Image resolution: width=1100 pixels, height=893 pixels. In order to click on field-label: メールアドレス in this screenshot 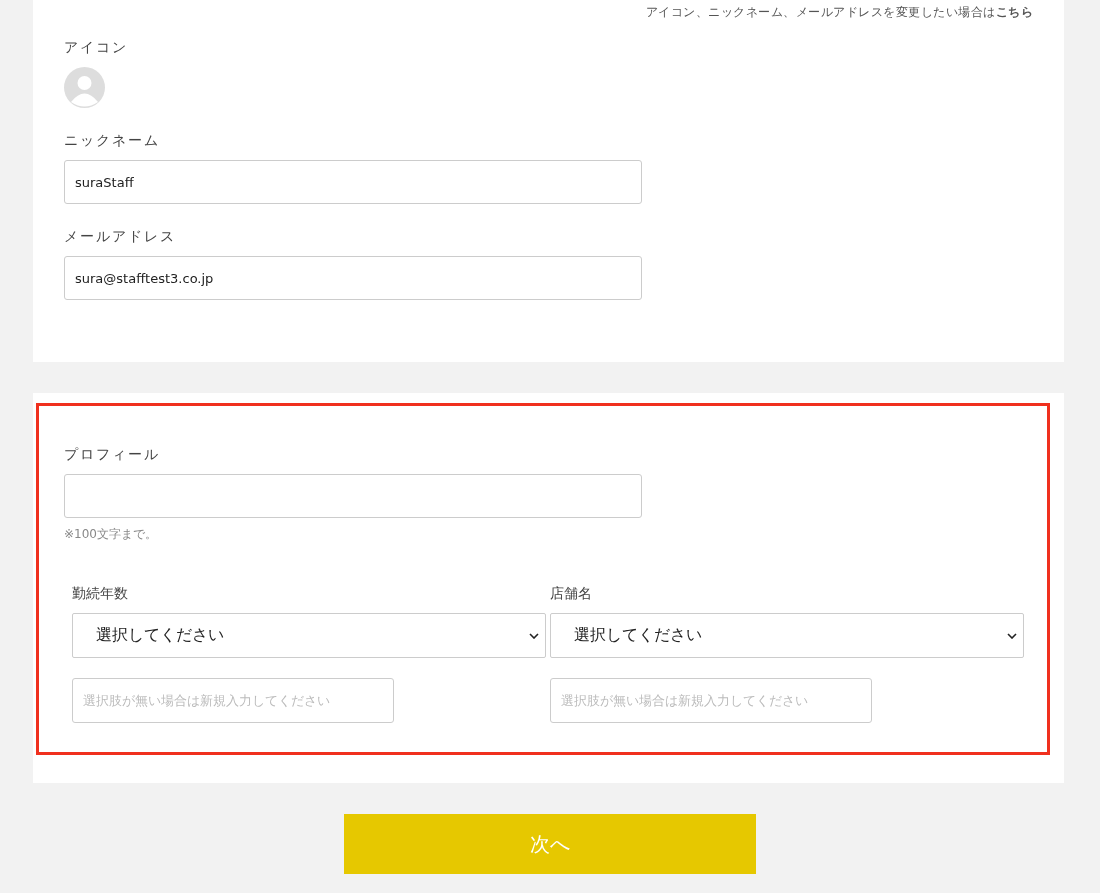, I will do `click(120, 237)`.